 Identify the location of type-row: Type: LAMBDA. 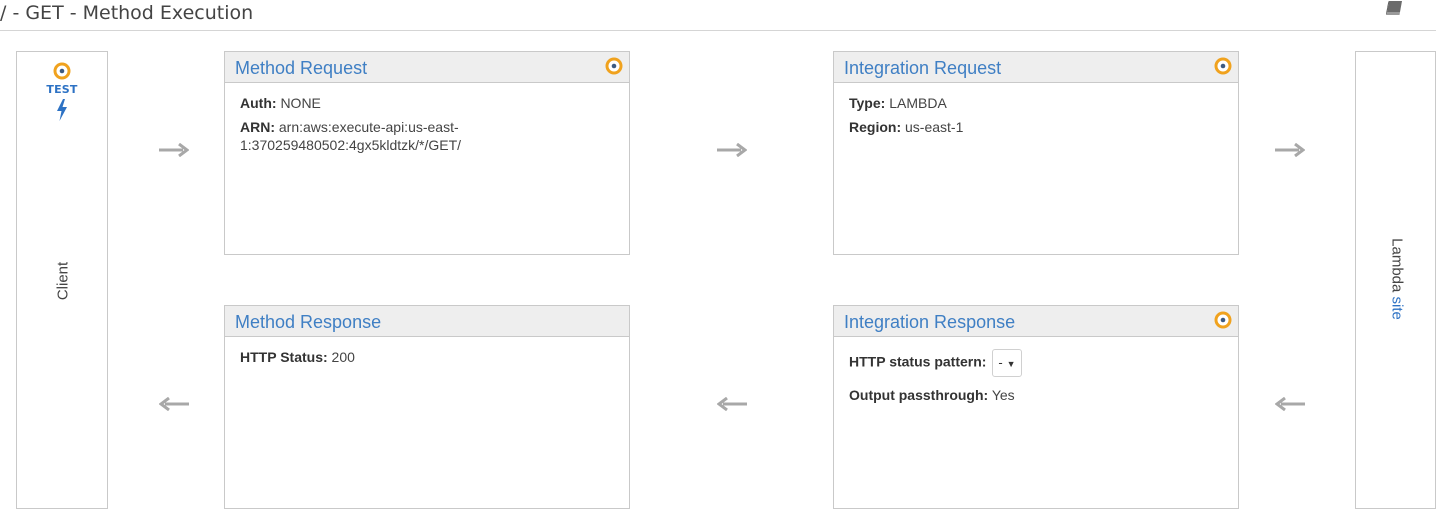
(1036, 103).